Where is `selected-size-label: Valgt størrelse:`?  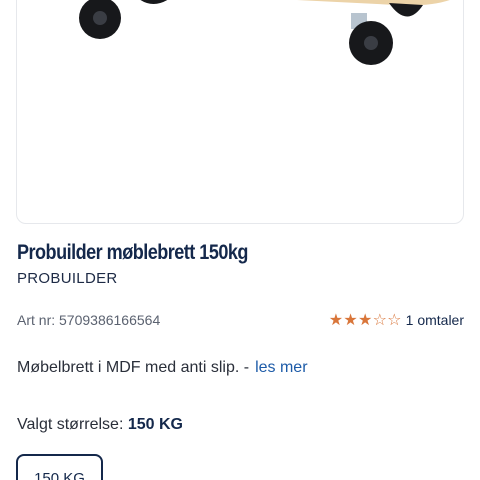
selected-size-label: Valgt størrelse: is located at coordinates (70, 424).